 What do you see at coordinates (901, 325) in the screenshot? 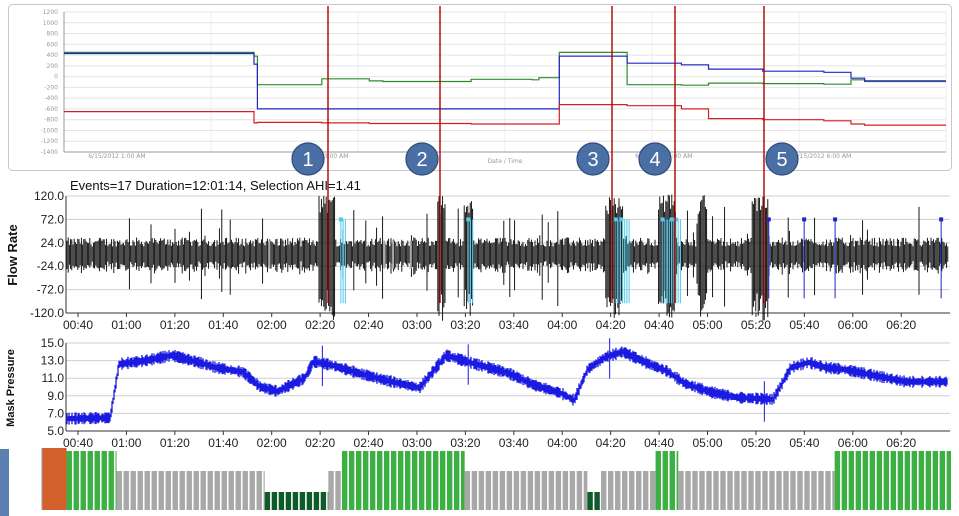
I see `flow-x-tick: 06:20` at bounding box center [901, 325].